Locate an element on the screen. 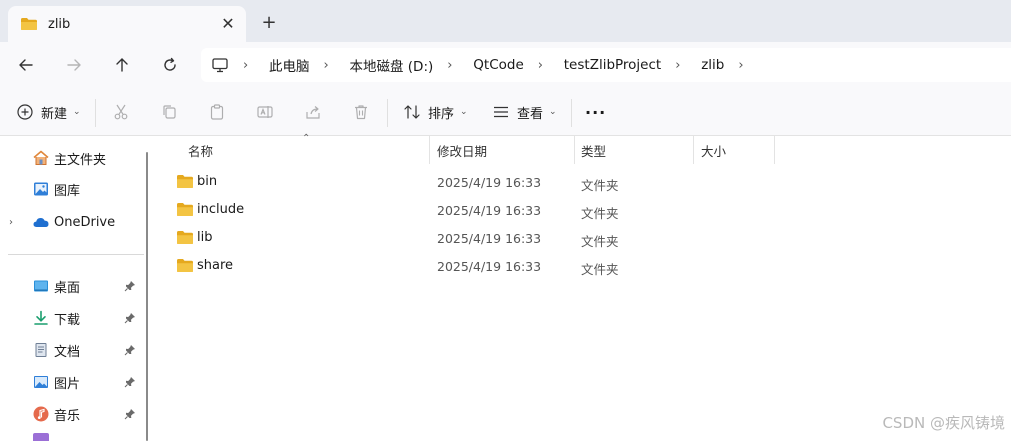 The image size is (1011, 441). cloud-icon is located at coordinates (41, 222).